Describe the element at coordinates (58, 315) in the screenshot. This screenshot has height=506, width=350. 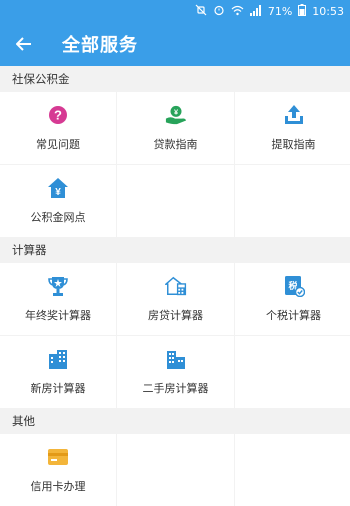
I see `service-label: 年终奖计算器` at that location.